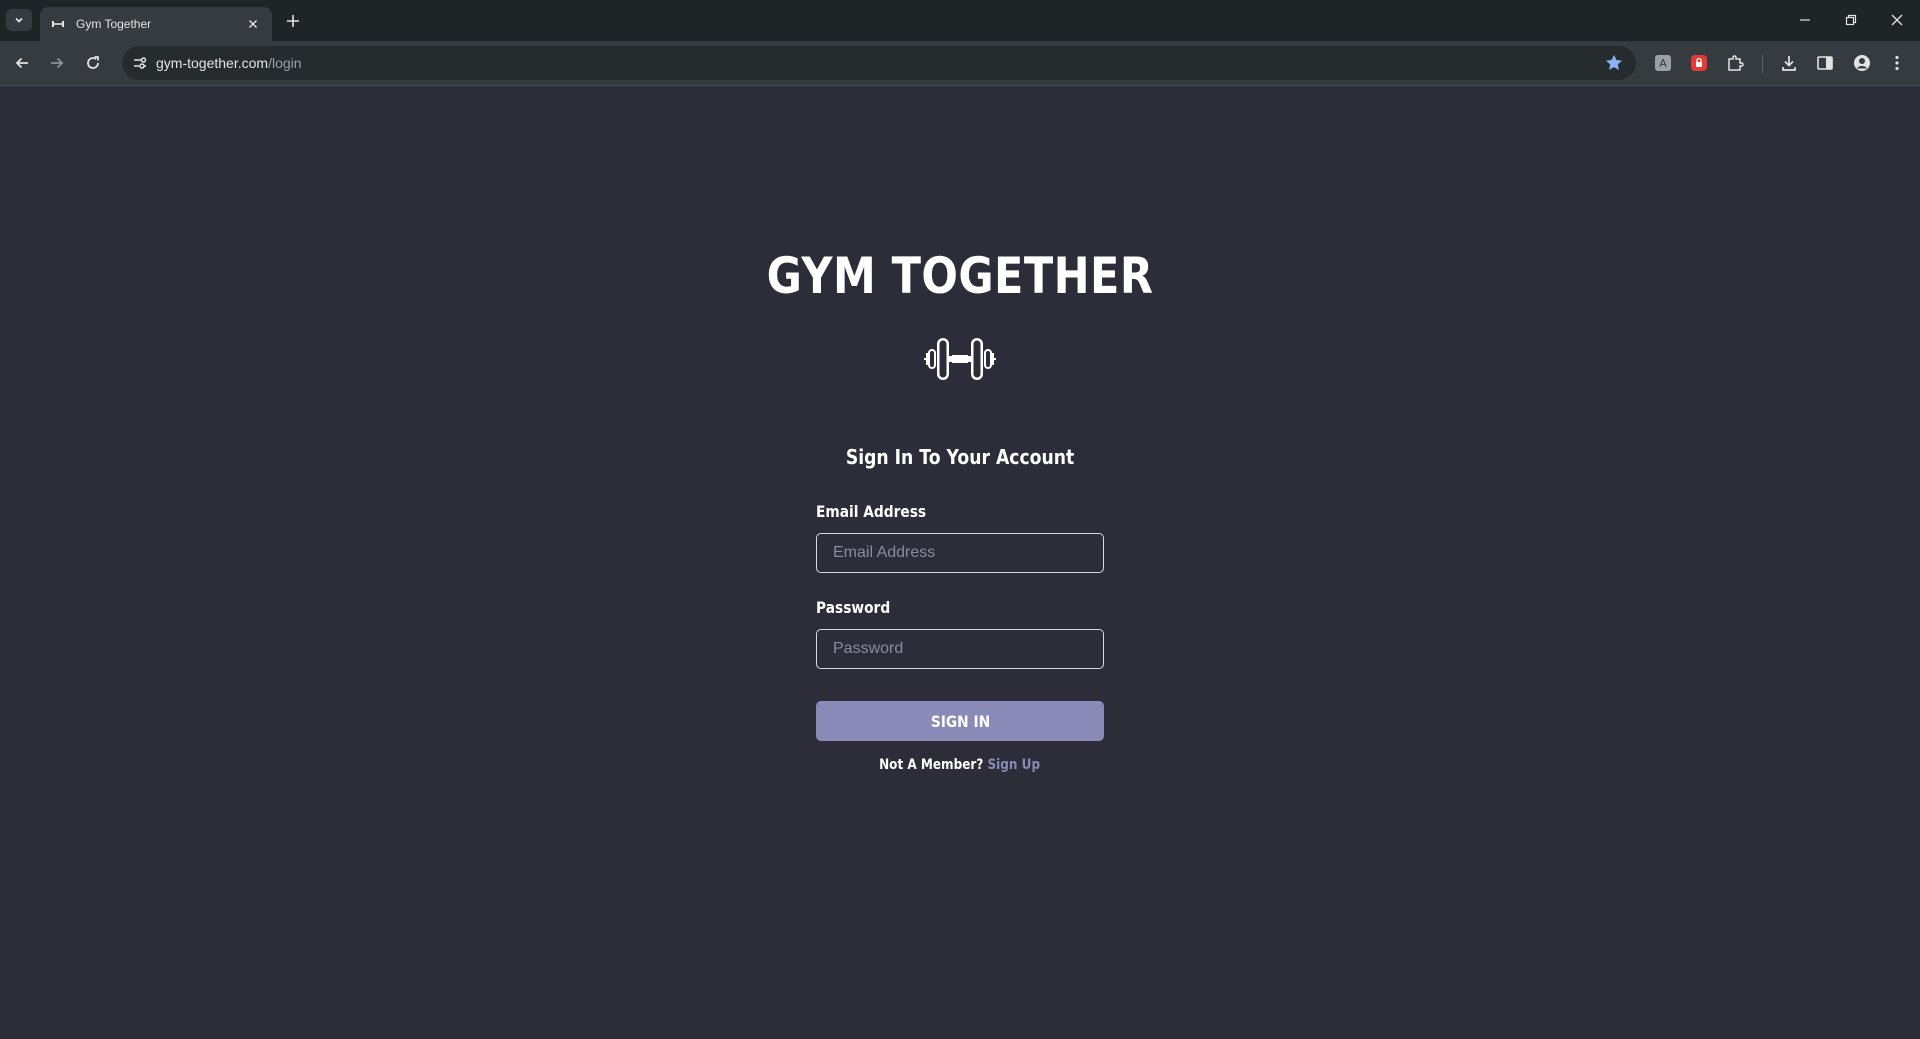 The width and height of the screenshot is (1920, 1039). I want to click on extensions-puzzle-icon, so click(1735, 63).